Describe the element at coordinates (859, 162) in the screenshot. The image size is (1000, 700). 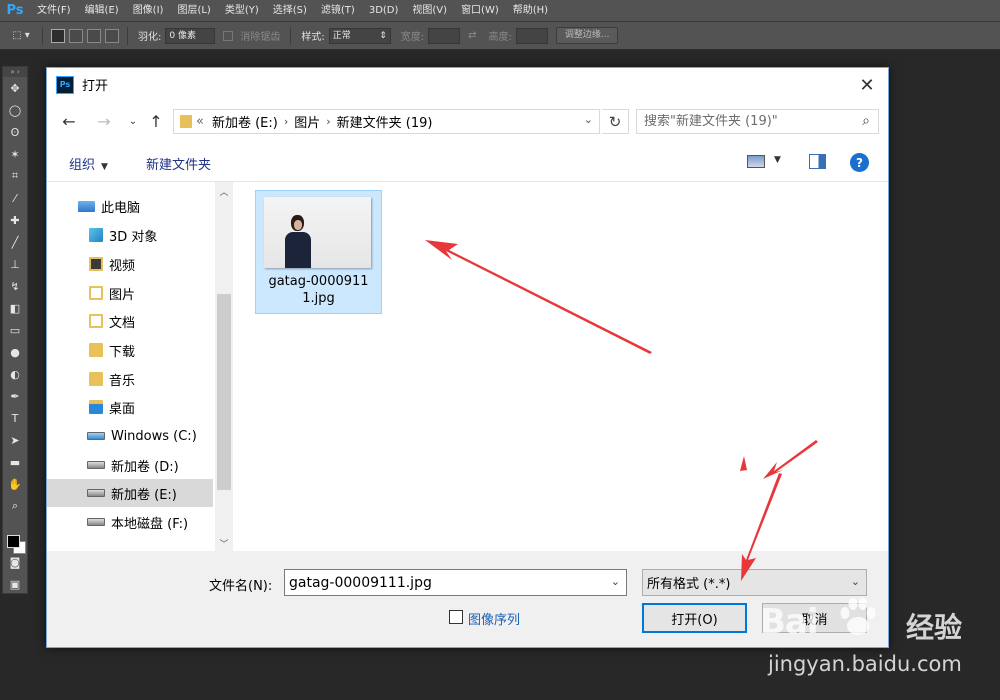
I see `help-icon: ?` at that location.